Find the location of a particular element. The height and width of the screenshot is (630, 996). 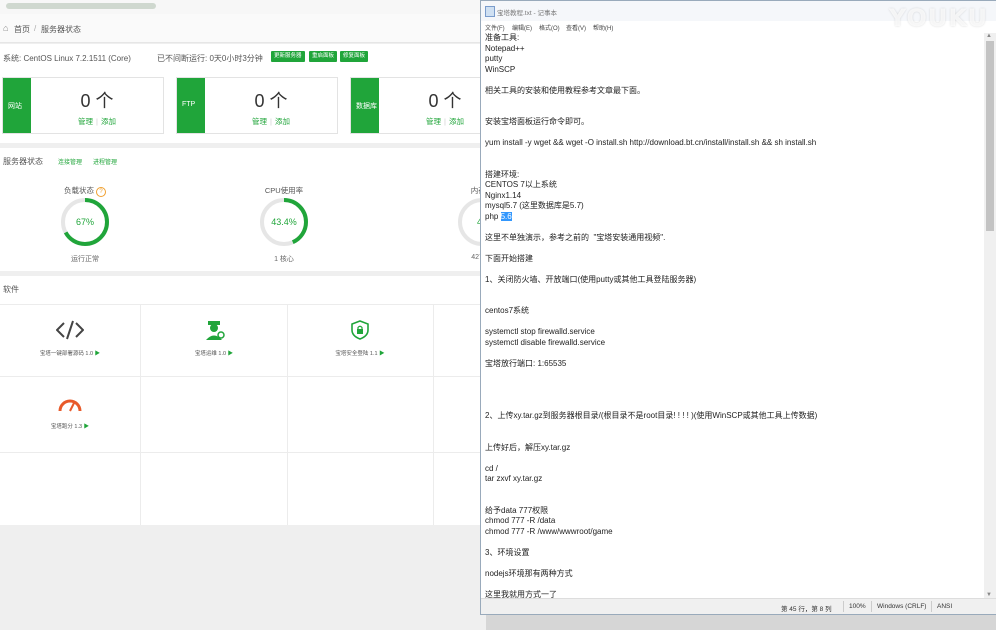

site-card: 网站 0 个 管理 | 添加 is located at coordinates (83, 105).